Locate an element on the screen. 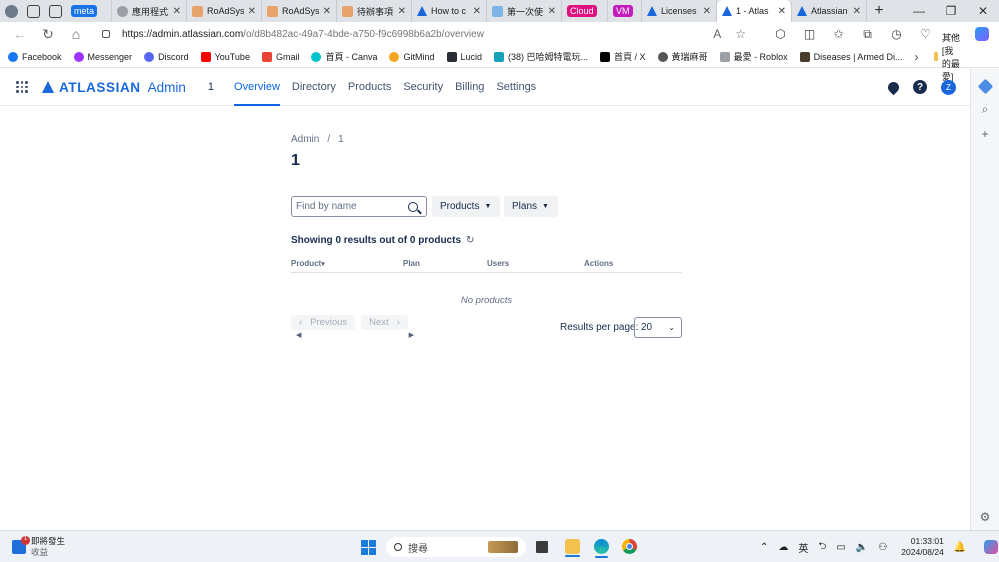 This screenshot has height=562, width=999. sidebar-settings-gear-icon: ⚙ is located at coordinates (985, 517).